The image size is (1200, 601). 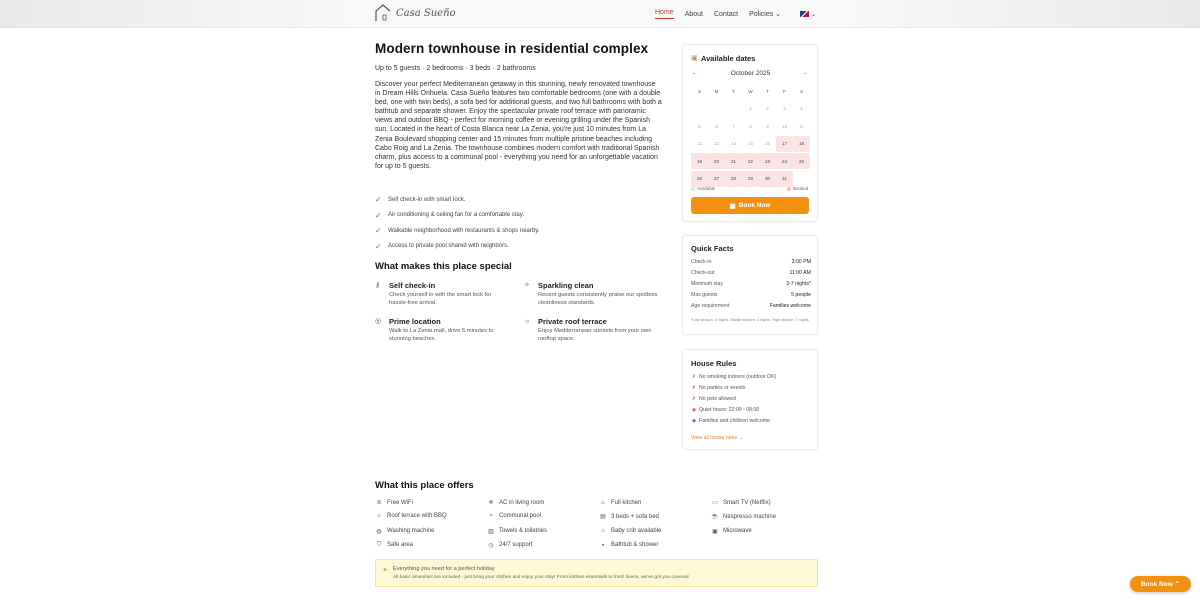 I want to click on house-rules-title: House Rules, so click(x=714, y=363).